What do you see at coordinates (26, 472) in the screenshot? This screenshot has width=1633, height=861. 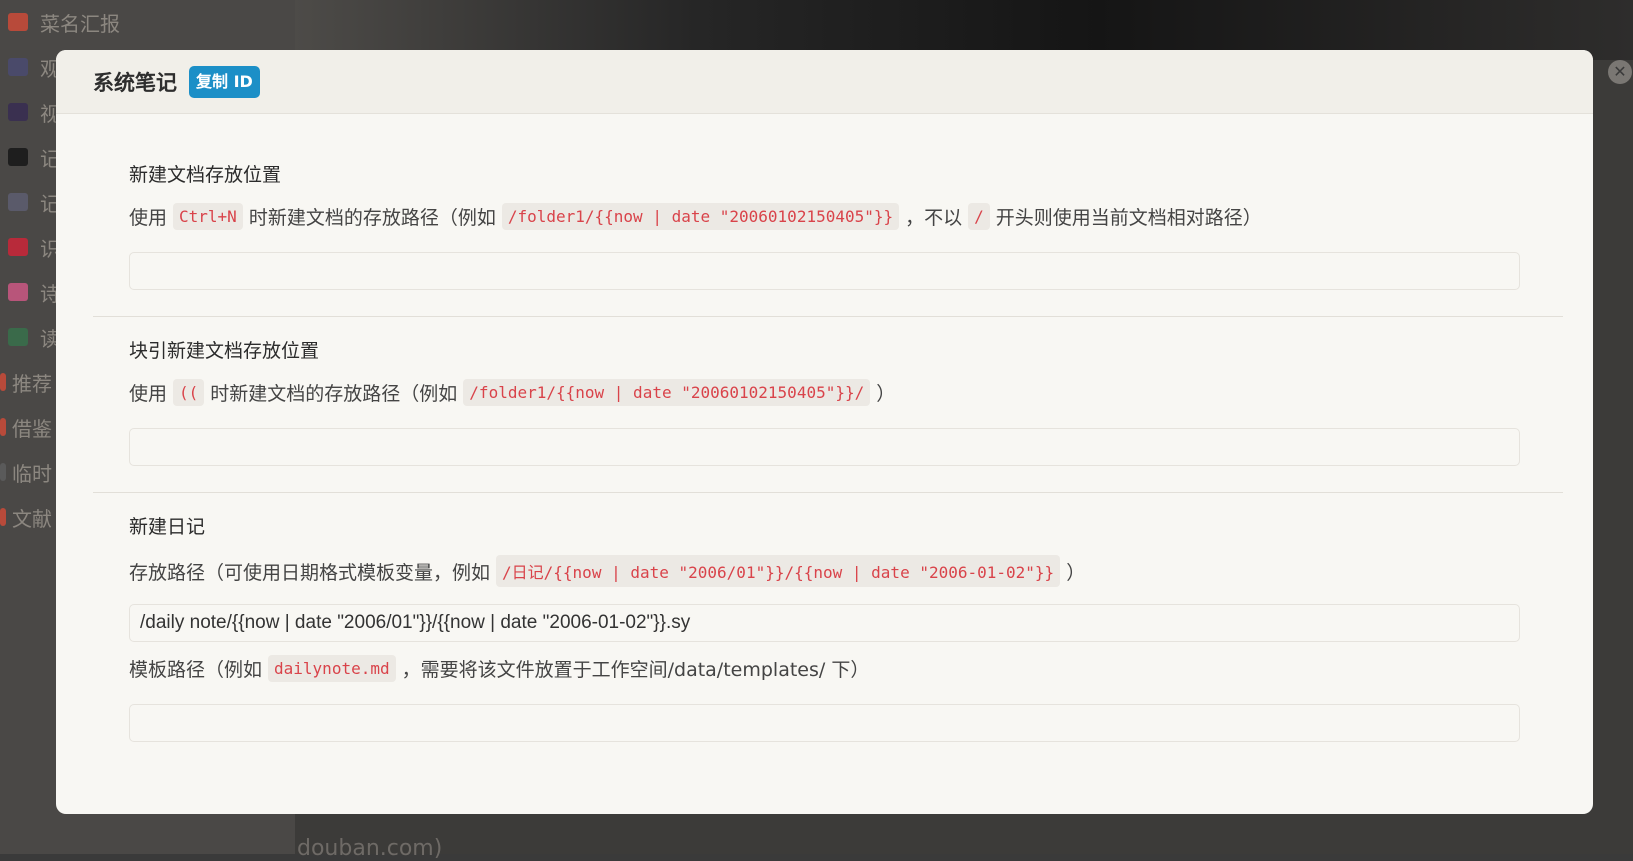 I see `sidebar-item: 临时` at bounding box center [26, 472].